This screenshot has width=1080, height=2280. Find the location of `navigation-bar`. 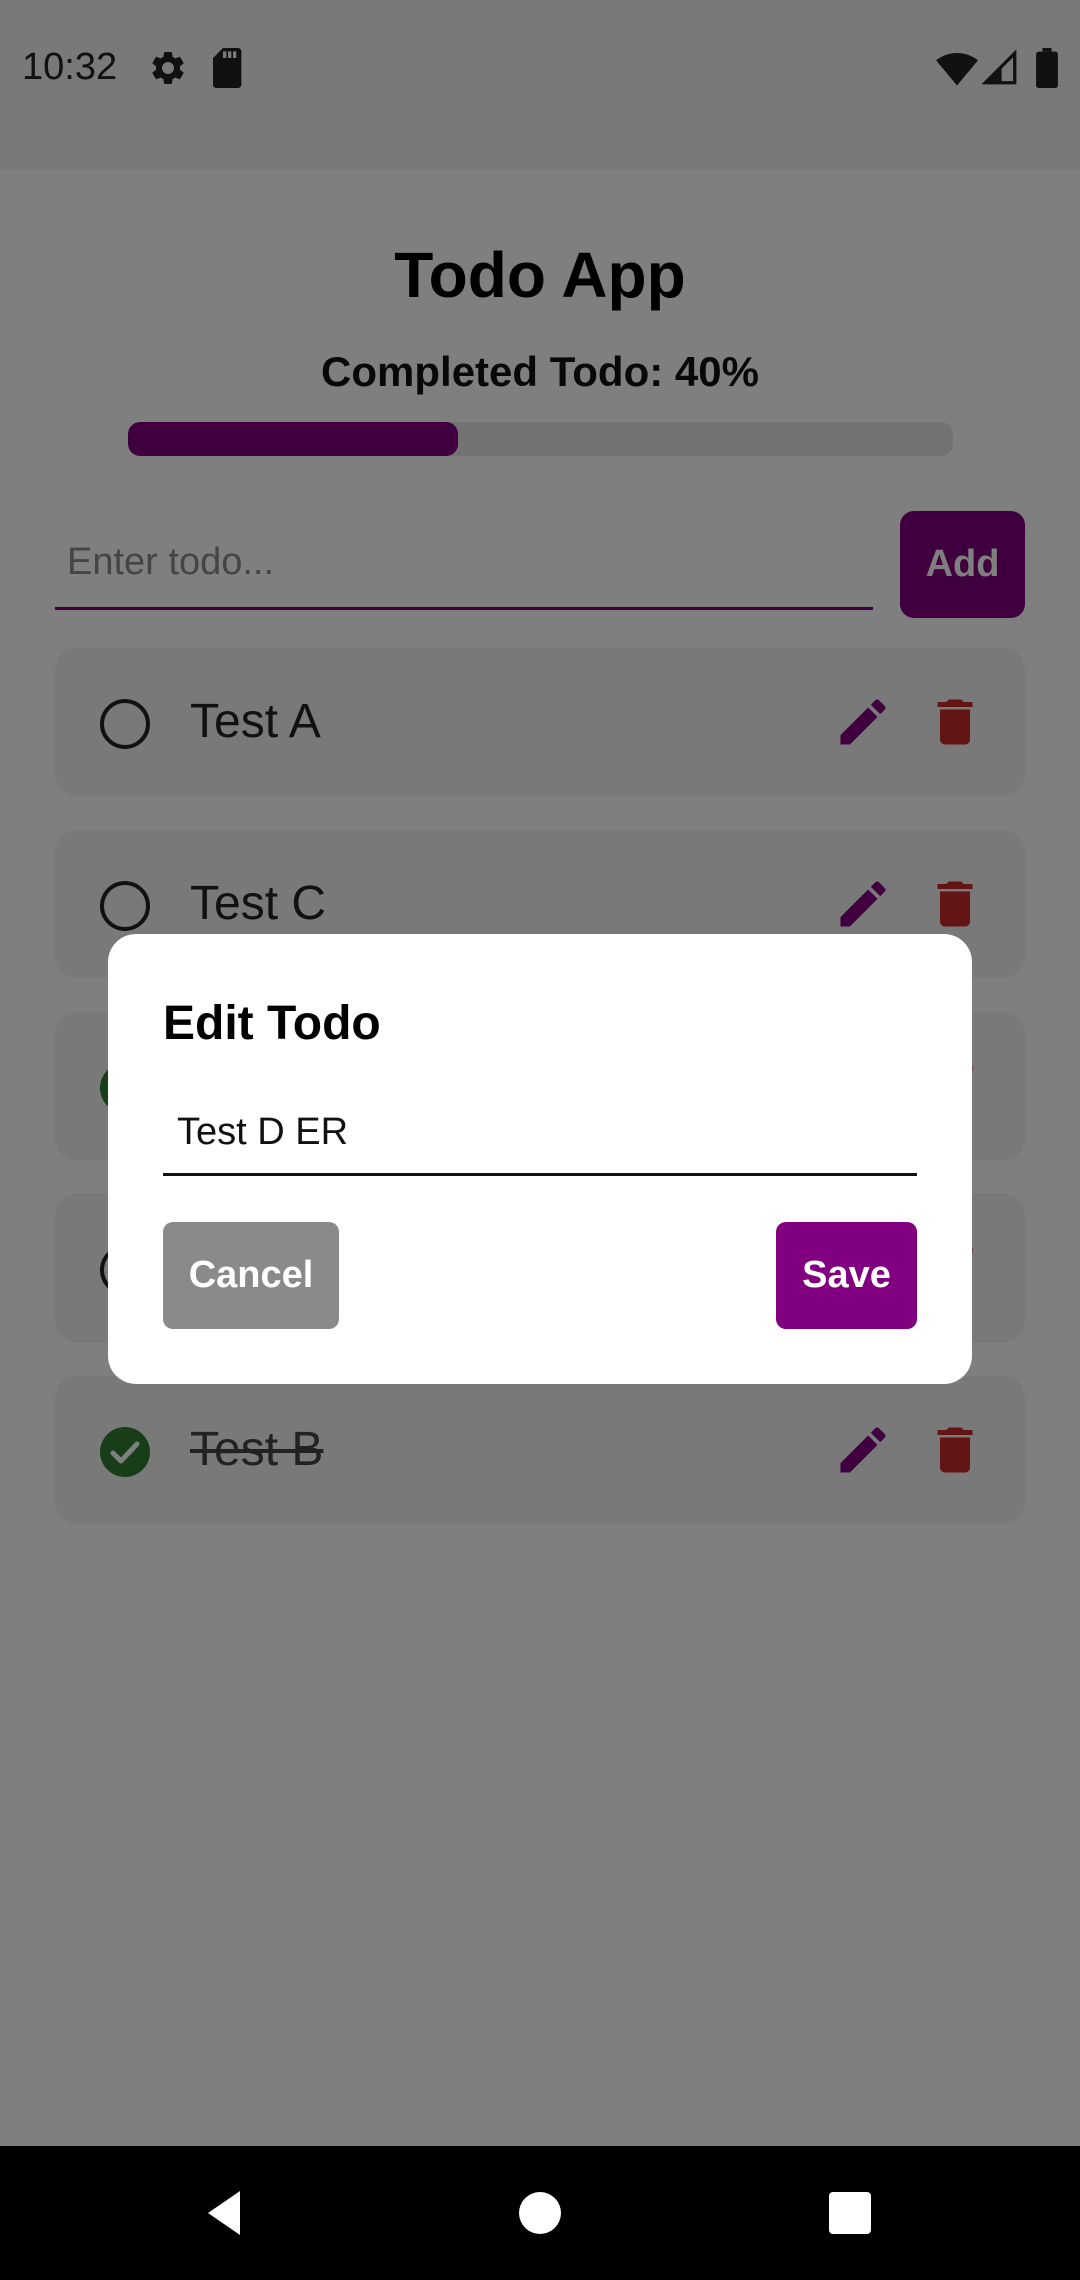

navigation-bar is located at coordinates (540, 2213).